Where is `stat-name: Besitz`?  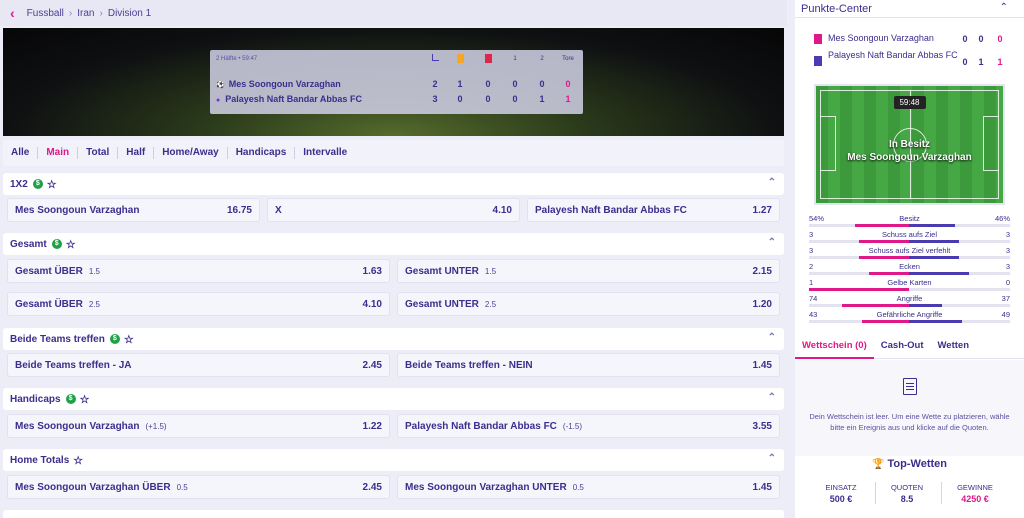 stat-name: Besitz is located at coordinates (909, 218).